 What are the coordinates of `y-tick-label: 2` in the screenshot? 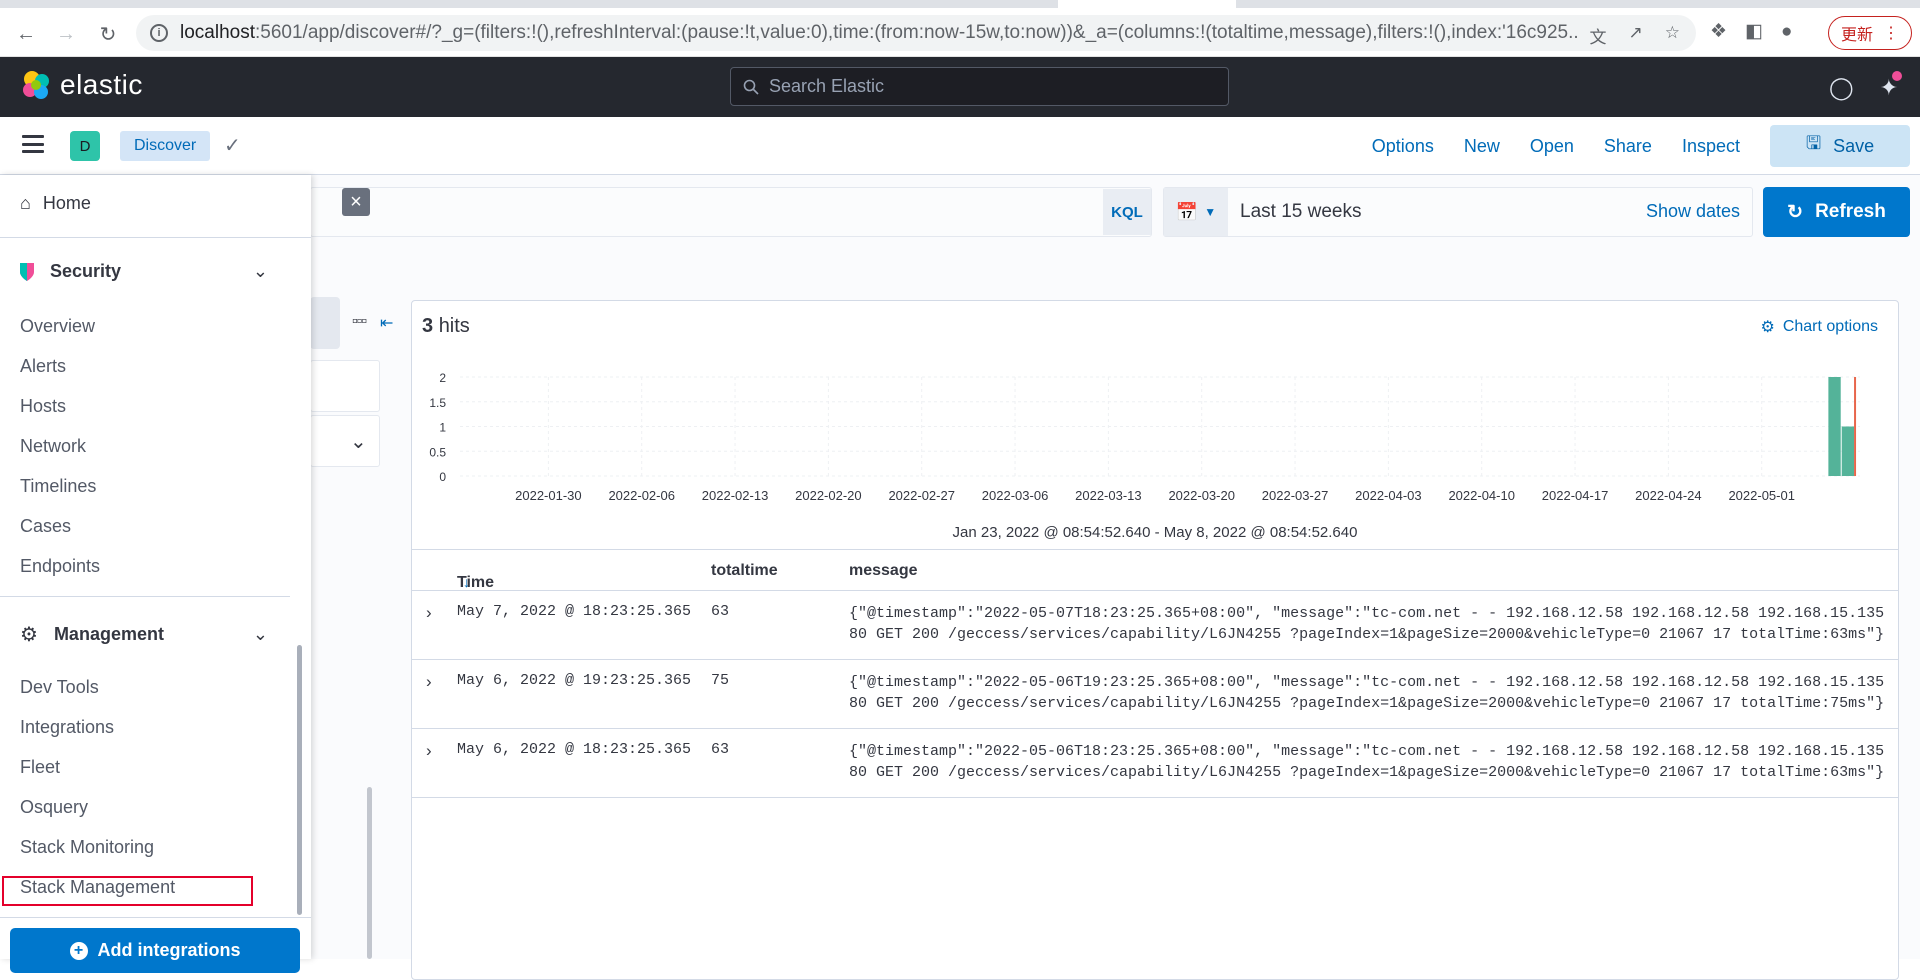 It's located at (442, 378).